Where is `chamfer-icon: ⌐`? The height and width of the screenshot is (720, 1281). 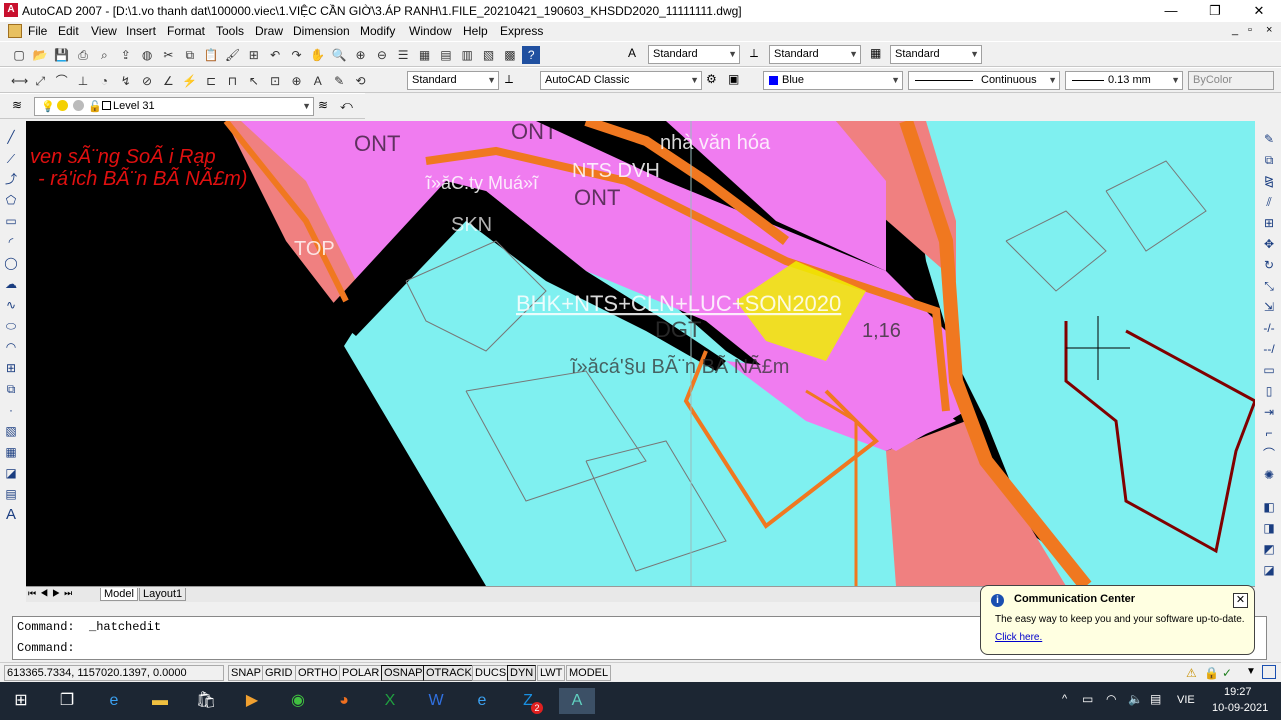
chamfer-icon: ⌐ is located at coordinates (1269, 433).